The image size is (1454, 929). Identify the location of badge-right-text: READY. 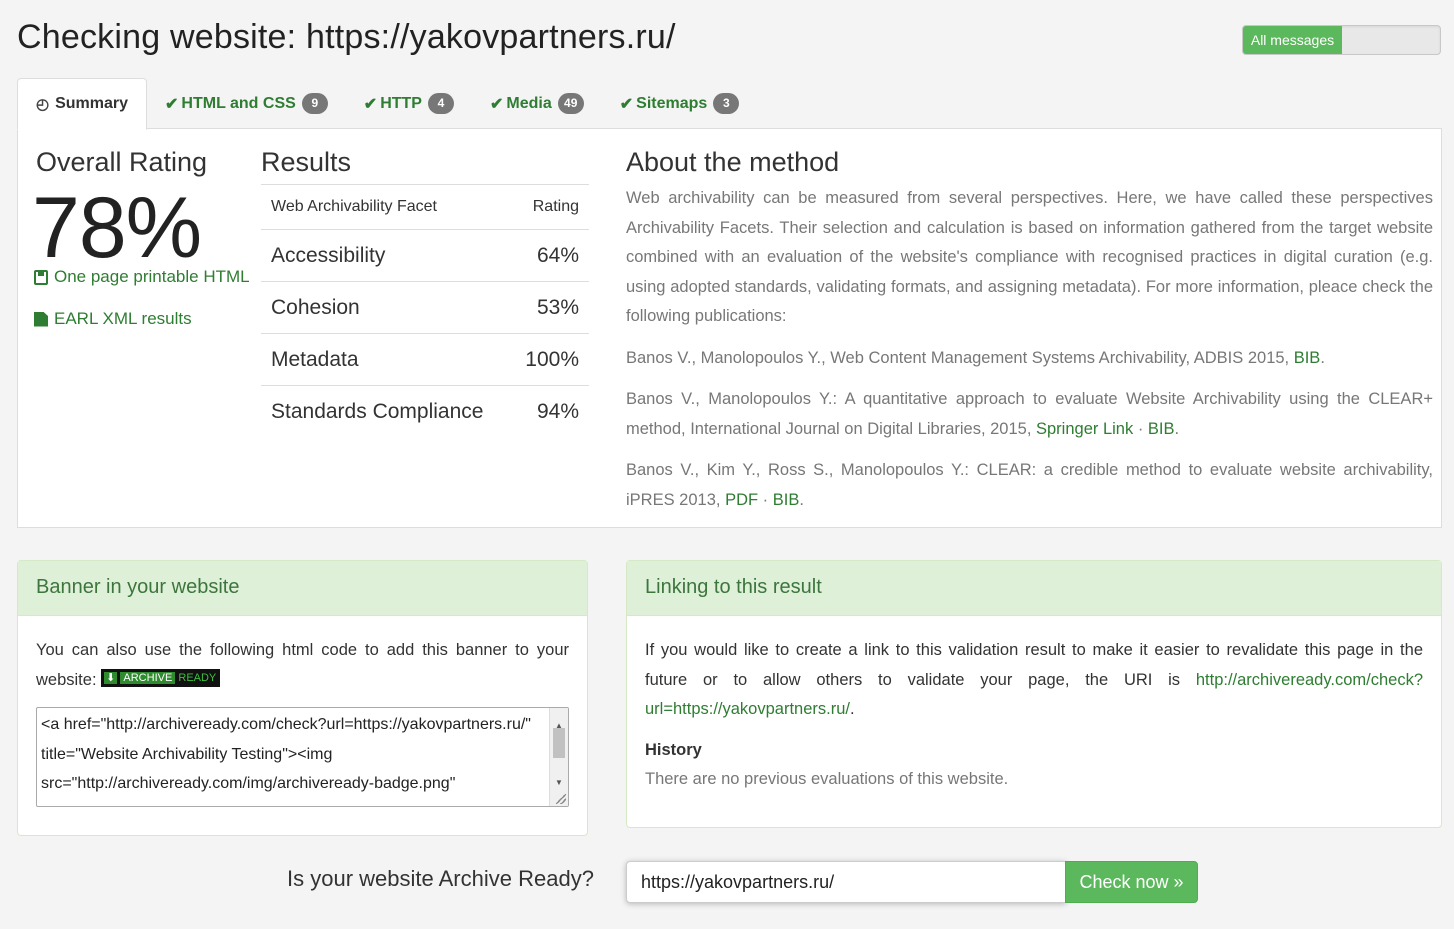
(197, 678).